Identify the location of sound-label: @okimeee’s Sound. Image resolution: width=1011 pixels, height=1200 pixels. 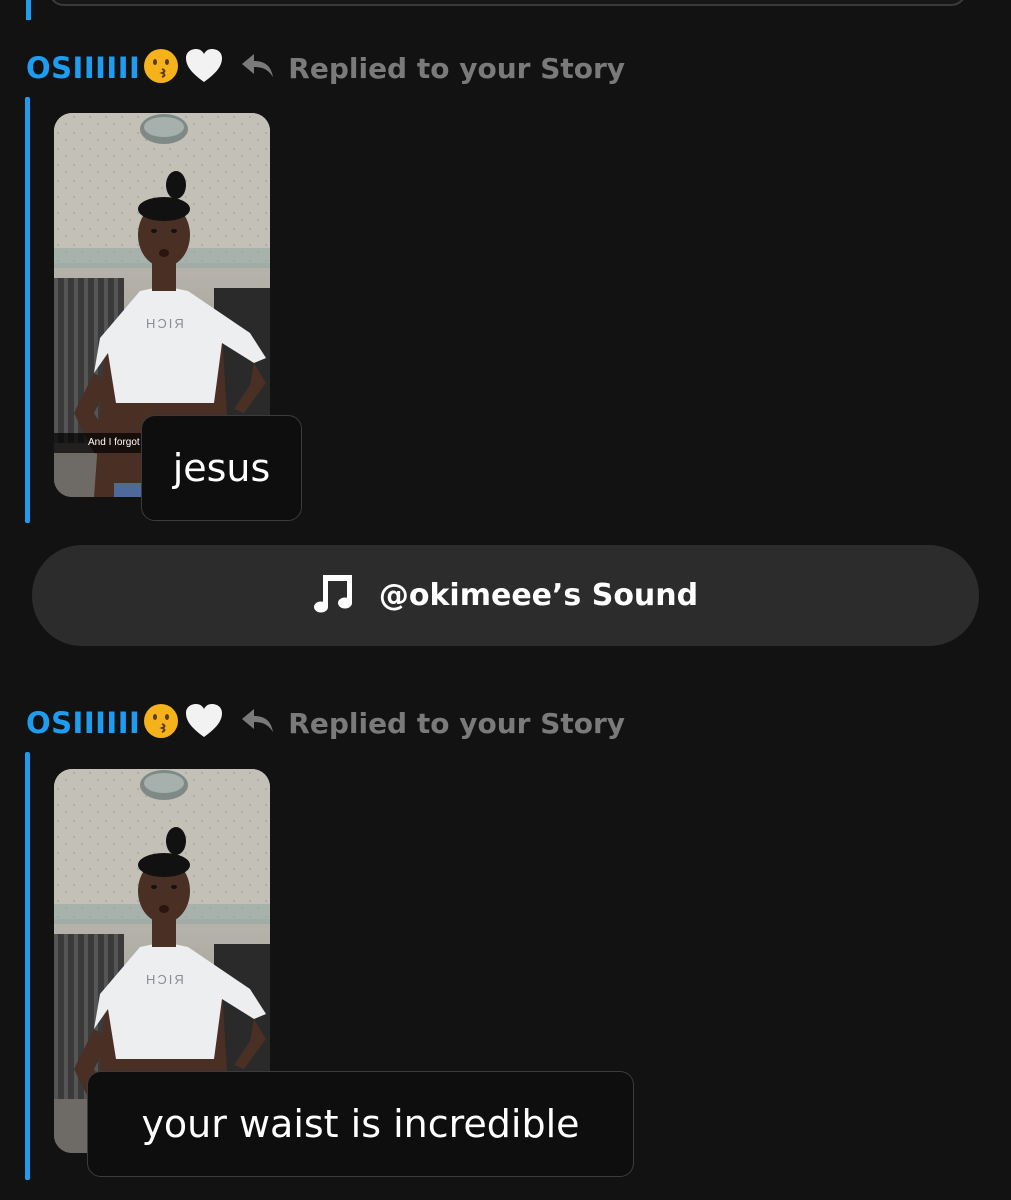
(538, 595).